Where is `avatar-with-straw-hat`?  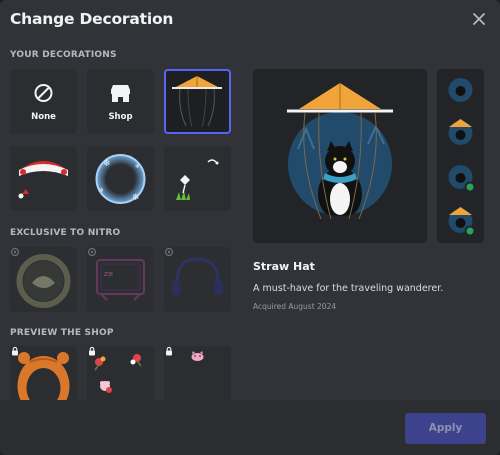
avatar-with-straw-hat is located at coordinates (340, 151).